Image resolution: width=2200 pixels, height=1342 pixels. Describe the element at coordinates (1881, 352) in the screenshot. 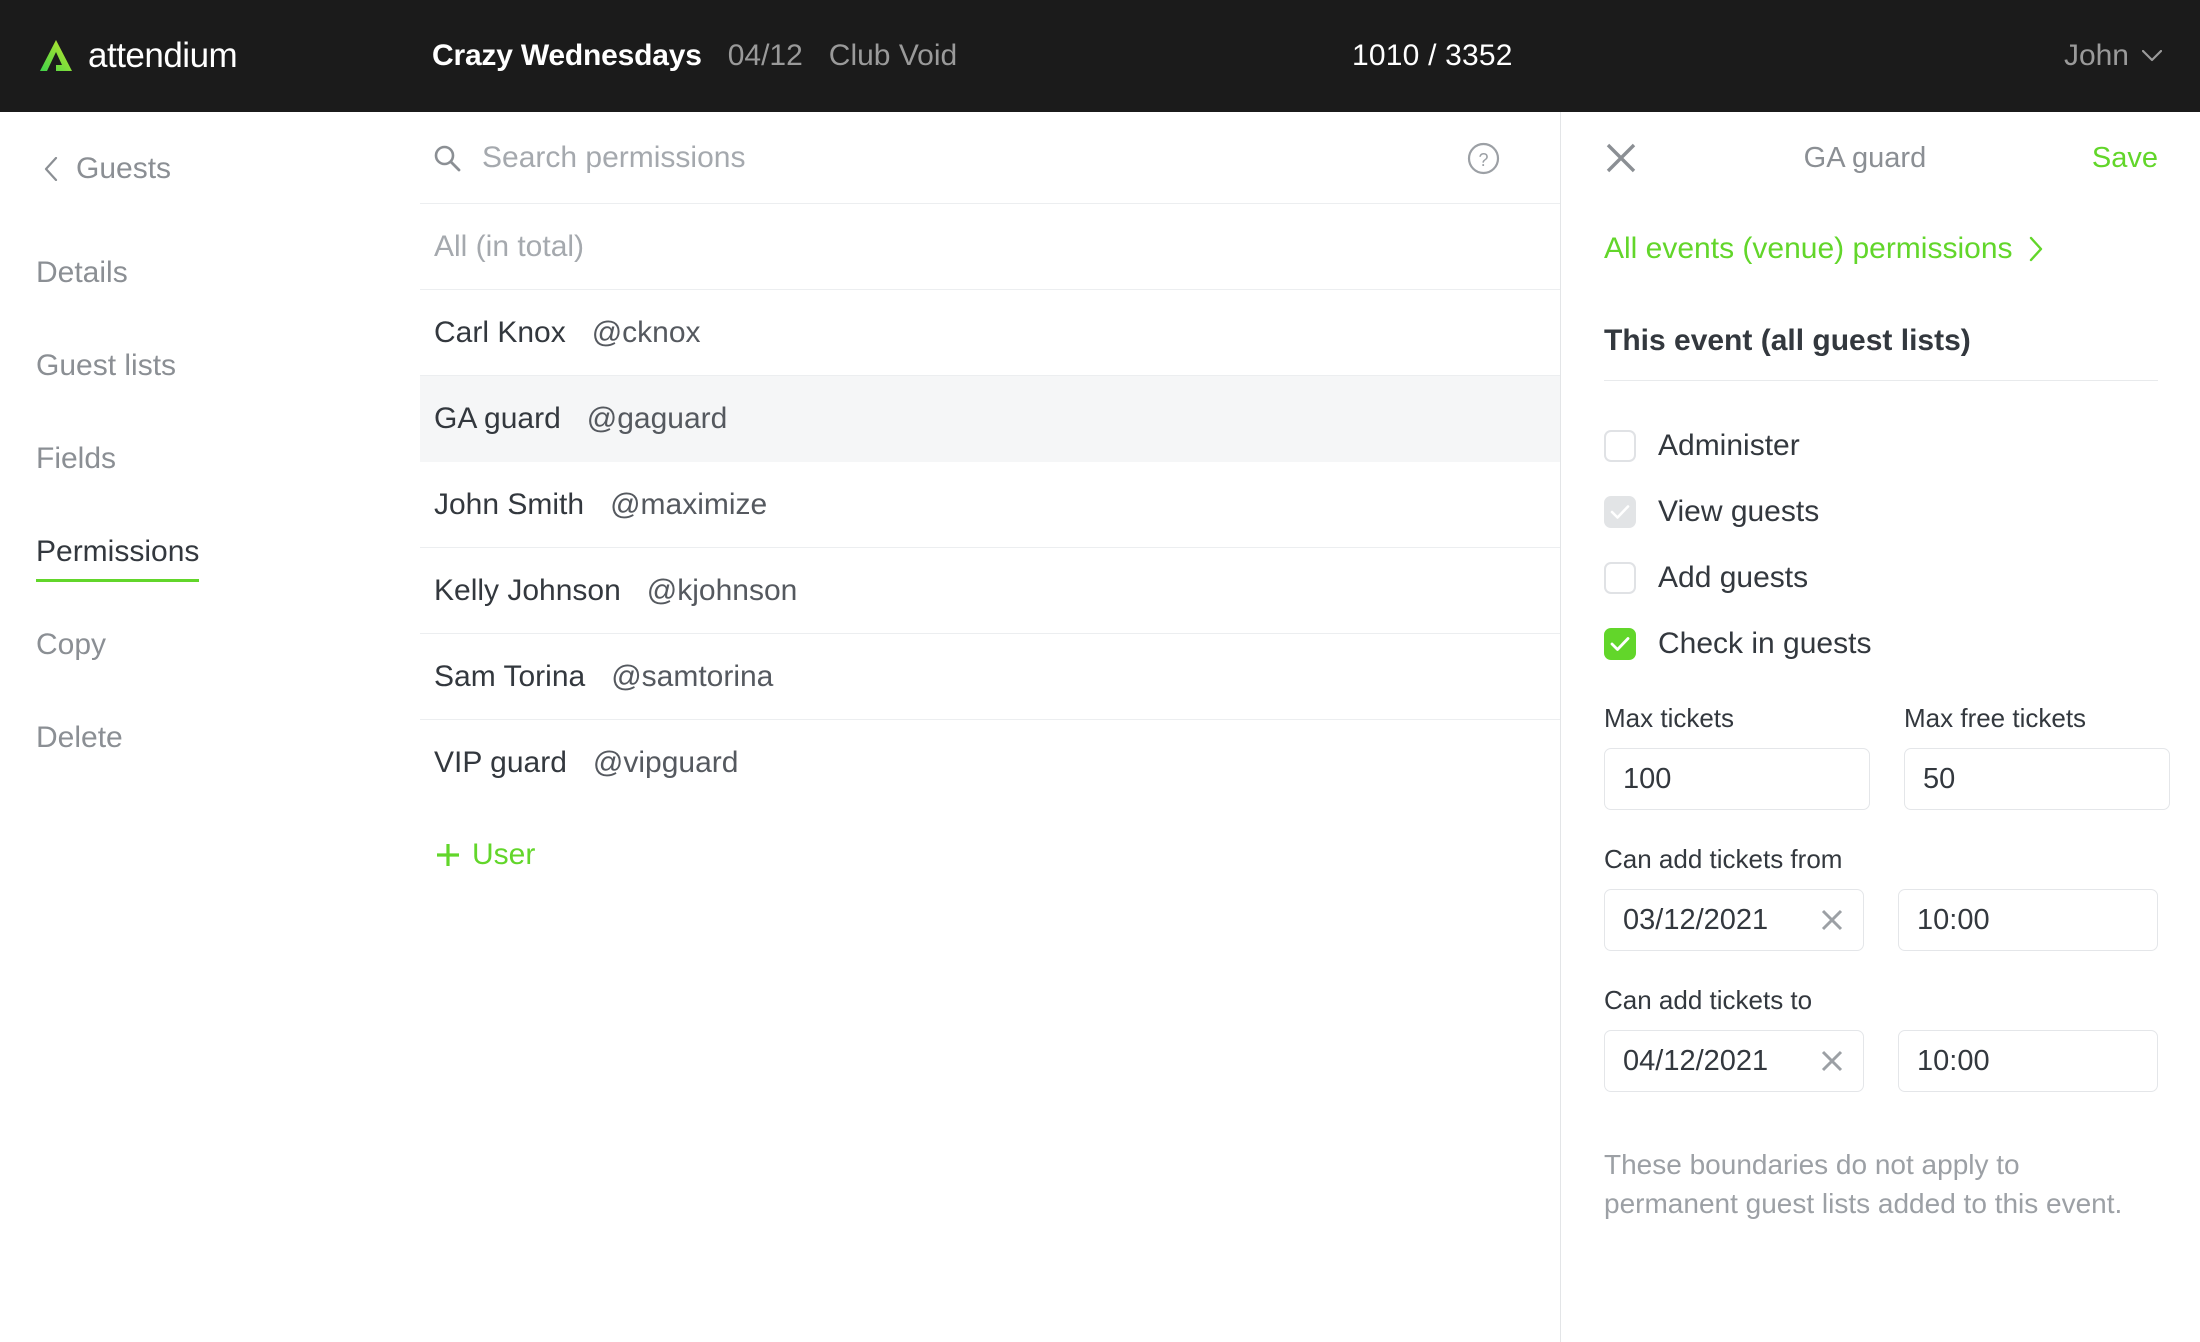

I see `section-title: This event (all guest lists)` at that location.